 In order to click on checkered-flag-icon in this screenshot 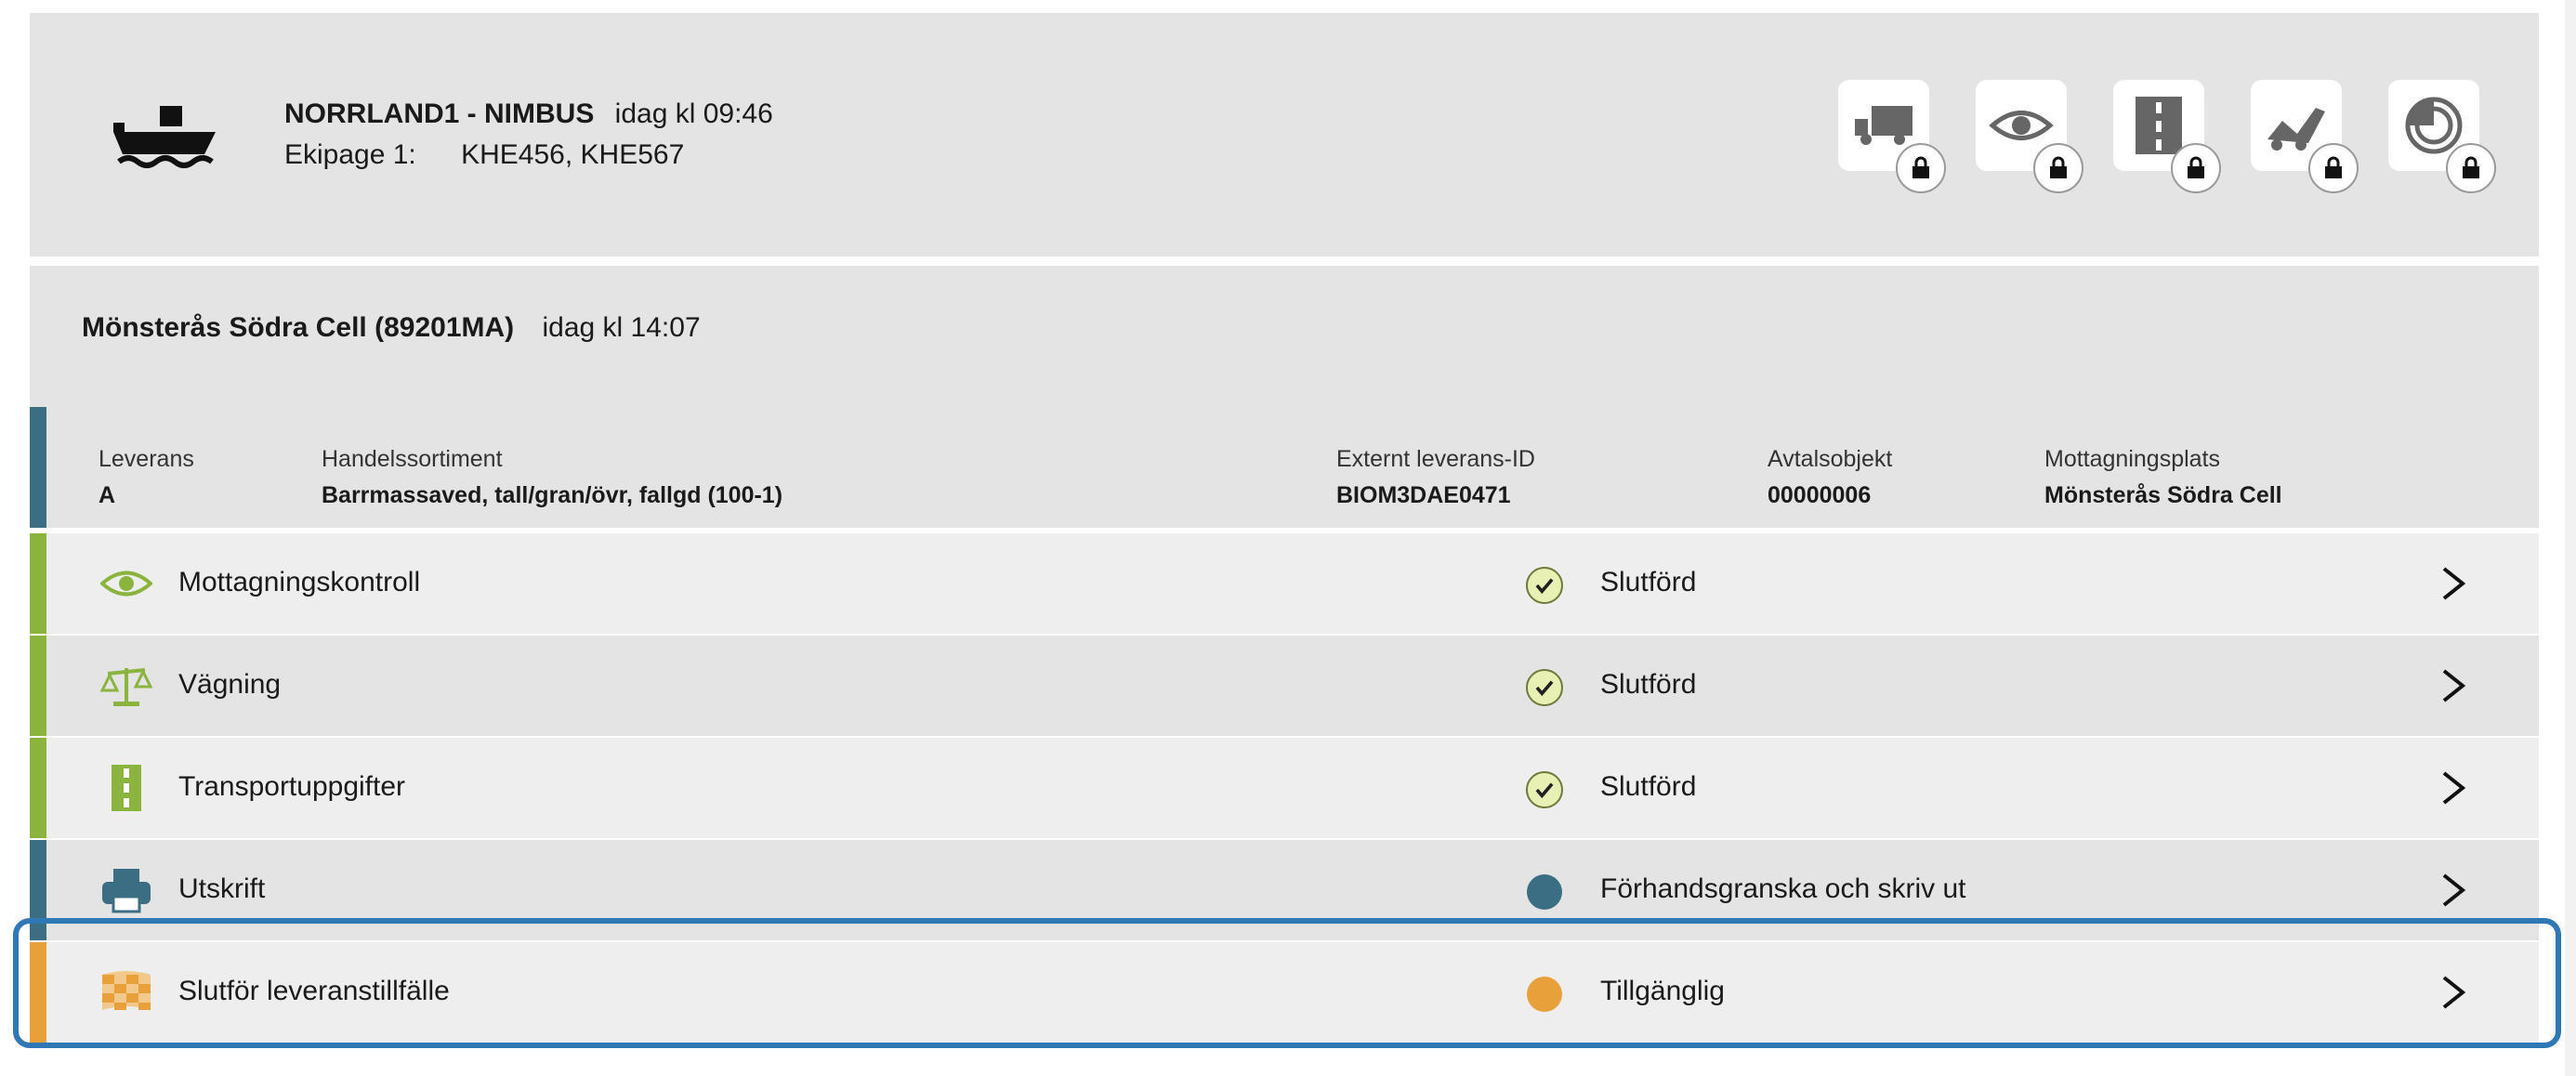, I will do `click(126, 990)`.